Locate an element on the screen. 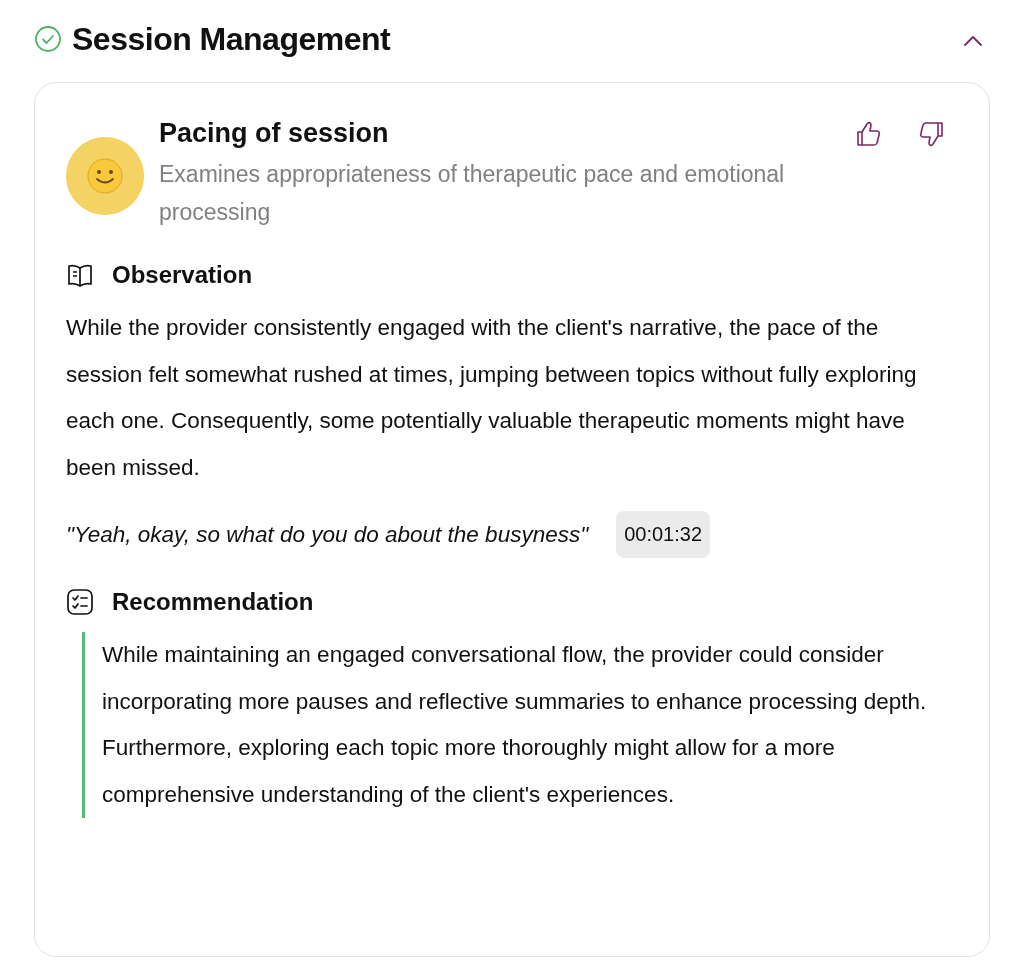 This screenshot has height=980, width=1024. smiley-icon is located at coordinates (105, 176).